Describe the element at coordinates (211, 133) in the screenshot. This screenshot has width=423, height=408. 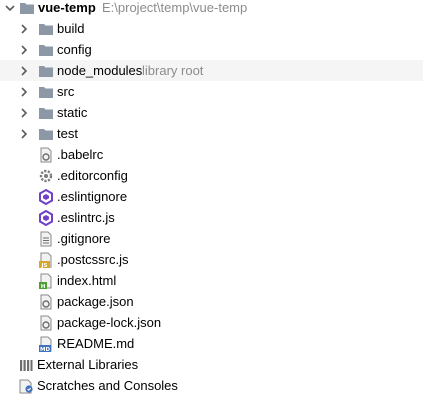
I see `tree-folder-test: test` at that location.